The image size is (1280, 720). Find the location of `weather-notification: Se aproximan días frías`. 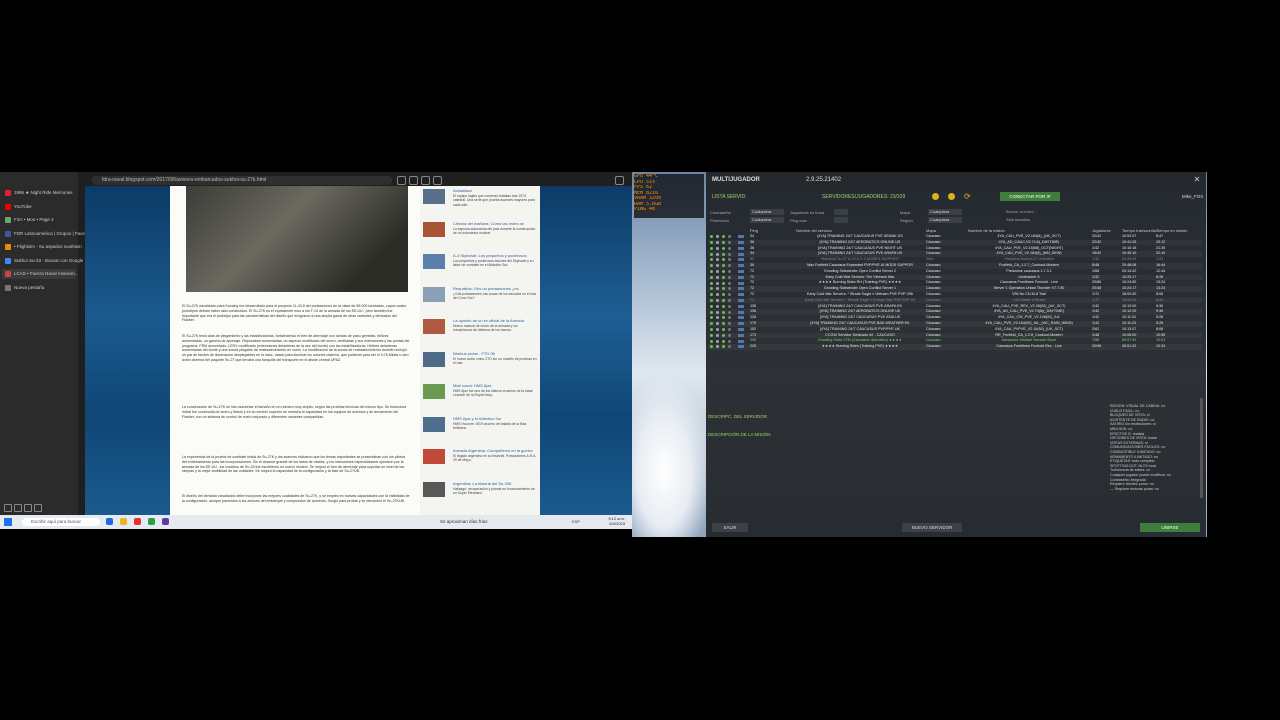

weather-notification: Se aproximan días frías is located at coordinates (485, 521).